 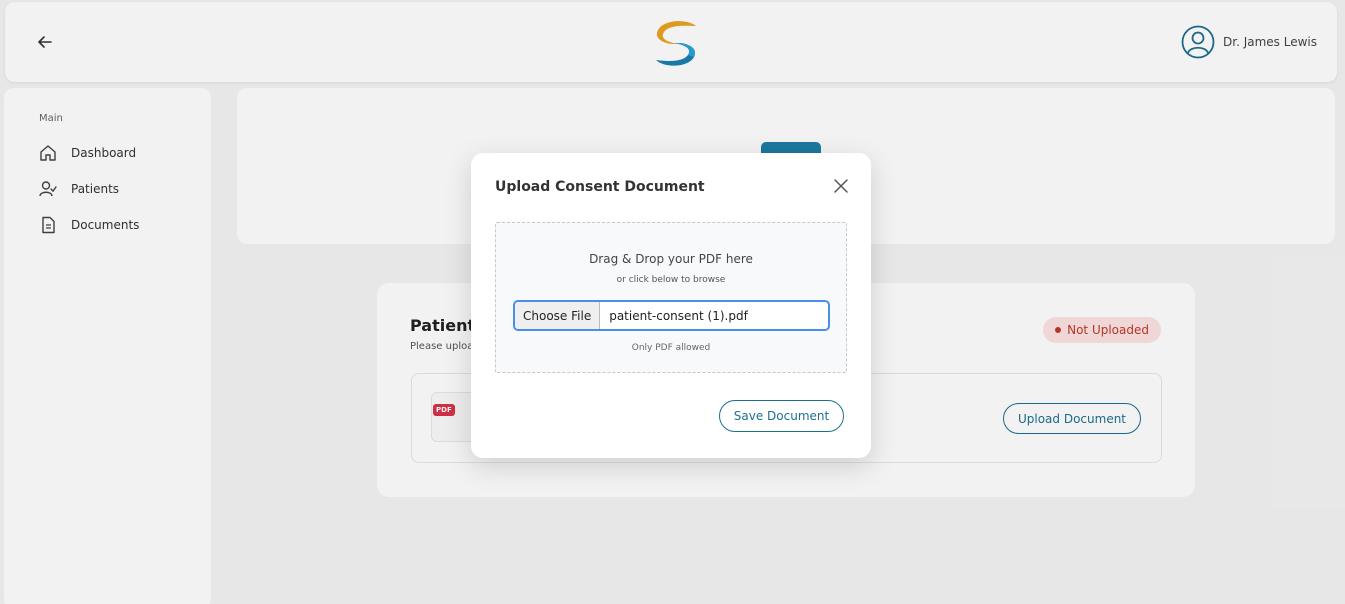 I want to click on modal-title: Upload Consent Document, so click(x=600, y=187).